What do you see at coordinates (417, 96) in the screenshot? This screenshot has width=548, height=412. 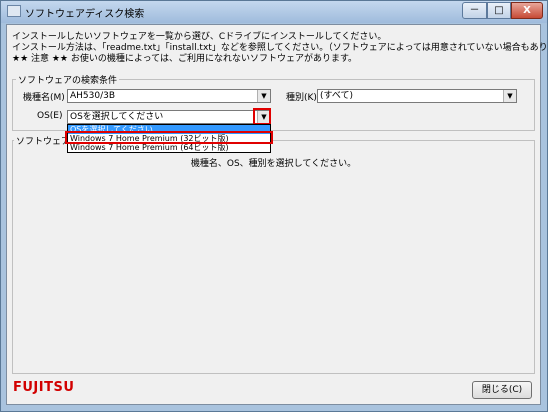 I see `type-combobox: (すべて) ▼` at bounding box center [417, 96].